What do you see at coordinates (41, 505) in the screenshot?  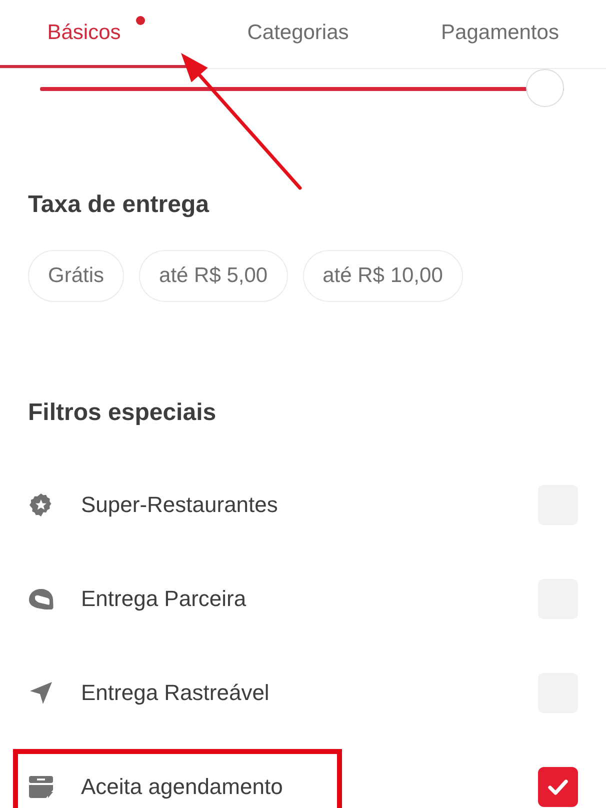 I see `star-badge-icon` at bounding box center [41, 505].